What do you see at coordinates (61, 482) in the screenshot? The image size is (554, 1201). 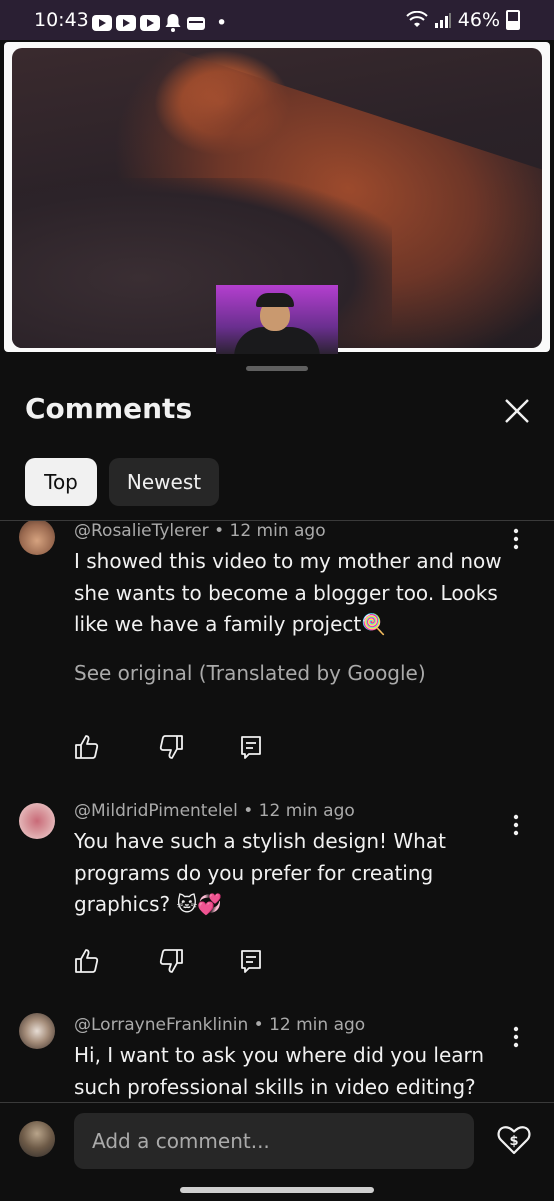 I see `tab-top: Top` at bounding box center [61, 482].